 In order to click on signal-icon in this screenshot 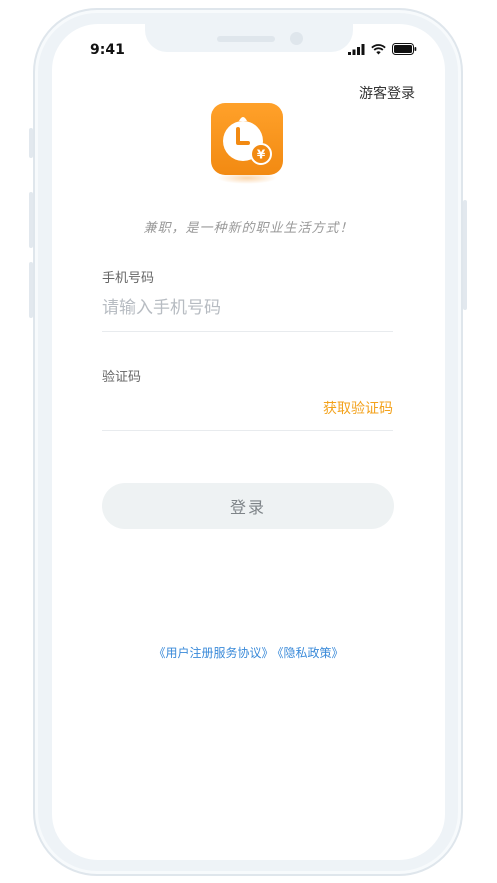, I will do `click(356, 49)`.